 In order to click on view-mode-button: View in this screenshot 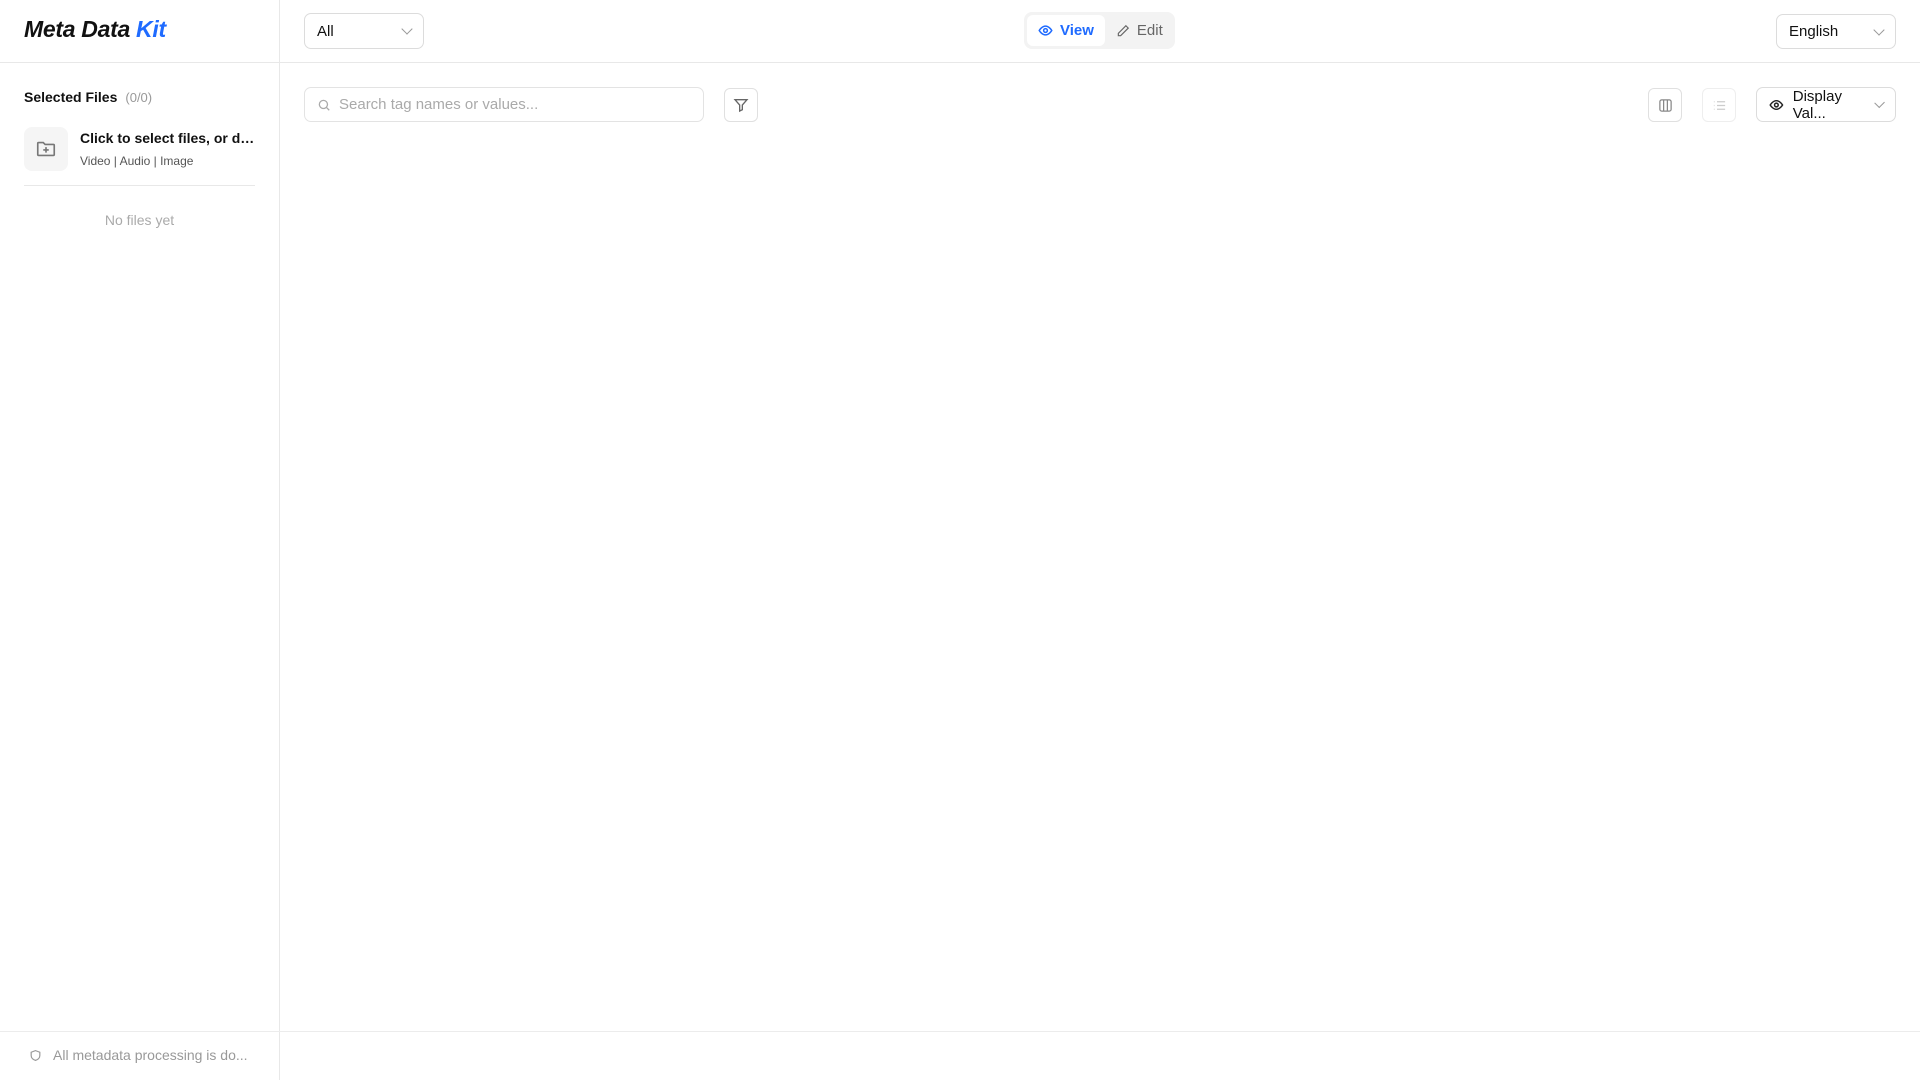, I will do `click(1066, 30)`.